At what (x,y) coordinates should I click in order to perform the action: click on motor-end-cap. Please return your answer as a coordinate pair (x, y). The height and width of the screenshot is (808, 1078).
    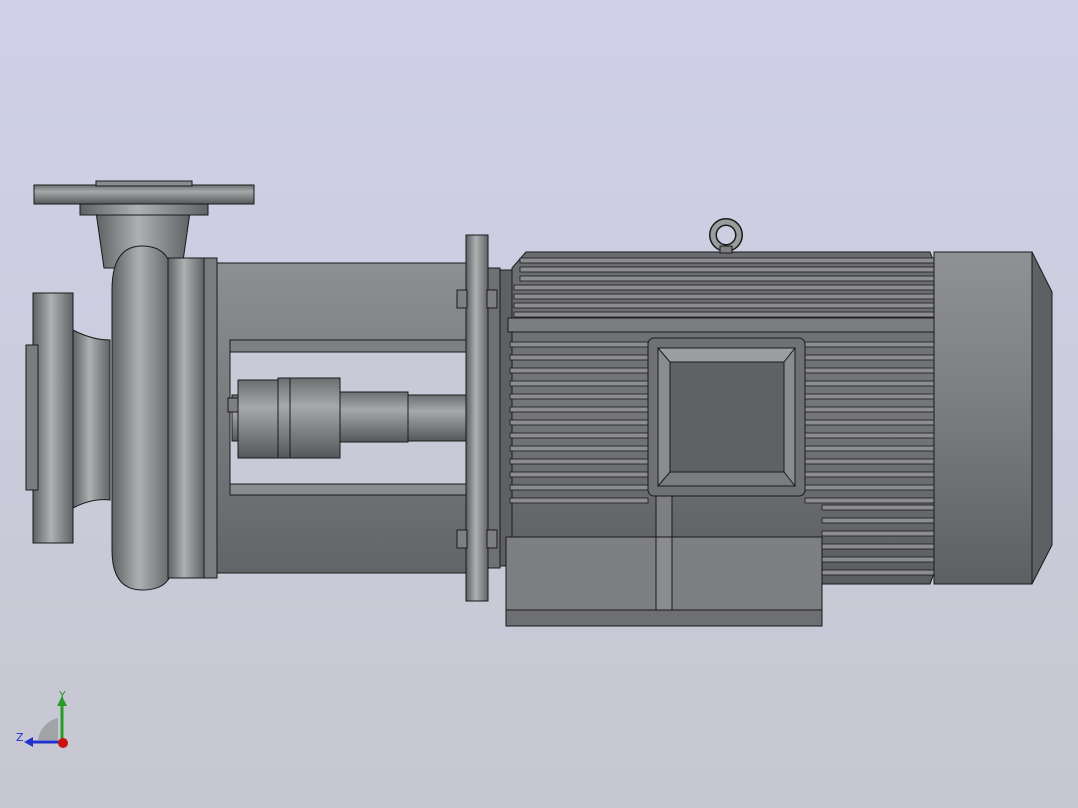
    Looking at the image, I should click on (993, 418).